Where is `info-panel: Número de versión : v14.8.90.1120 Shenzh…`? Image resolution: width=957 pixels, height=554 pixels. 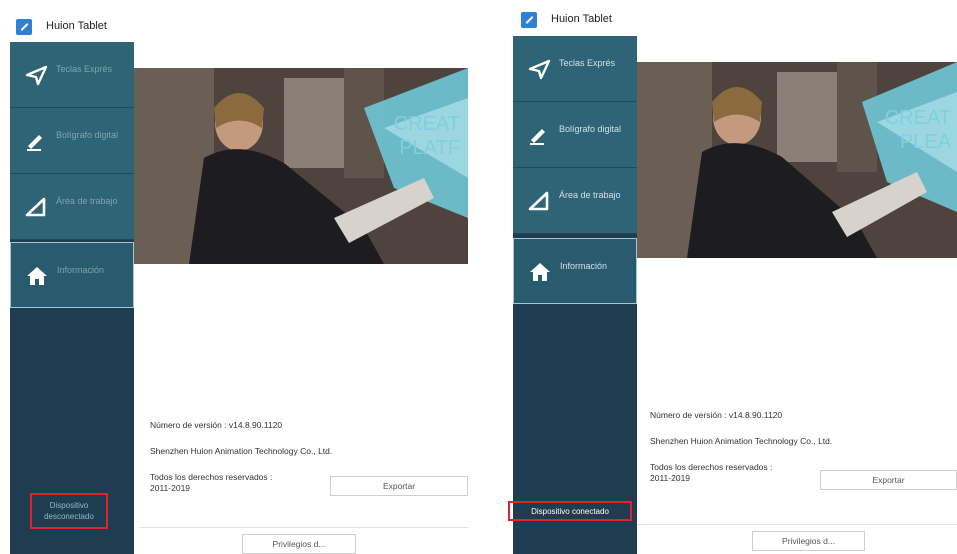
info-panel: Número de versión : v14.8.90.1120 Shenzh… is located at coordinates (309, 465).